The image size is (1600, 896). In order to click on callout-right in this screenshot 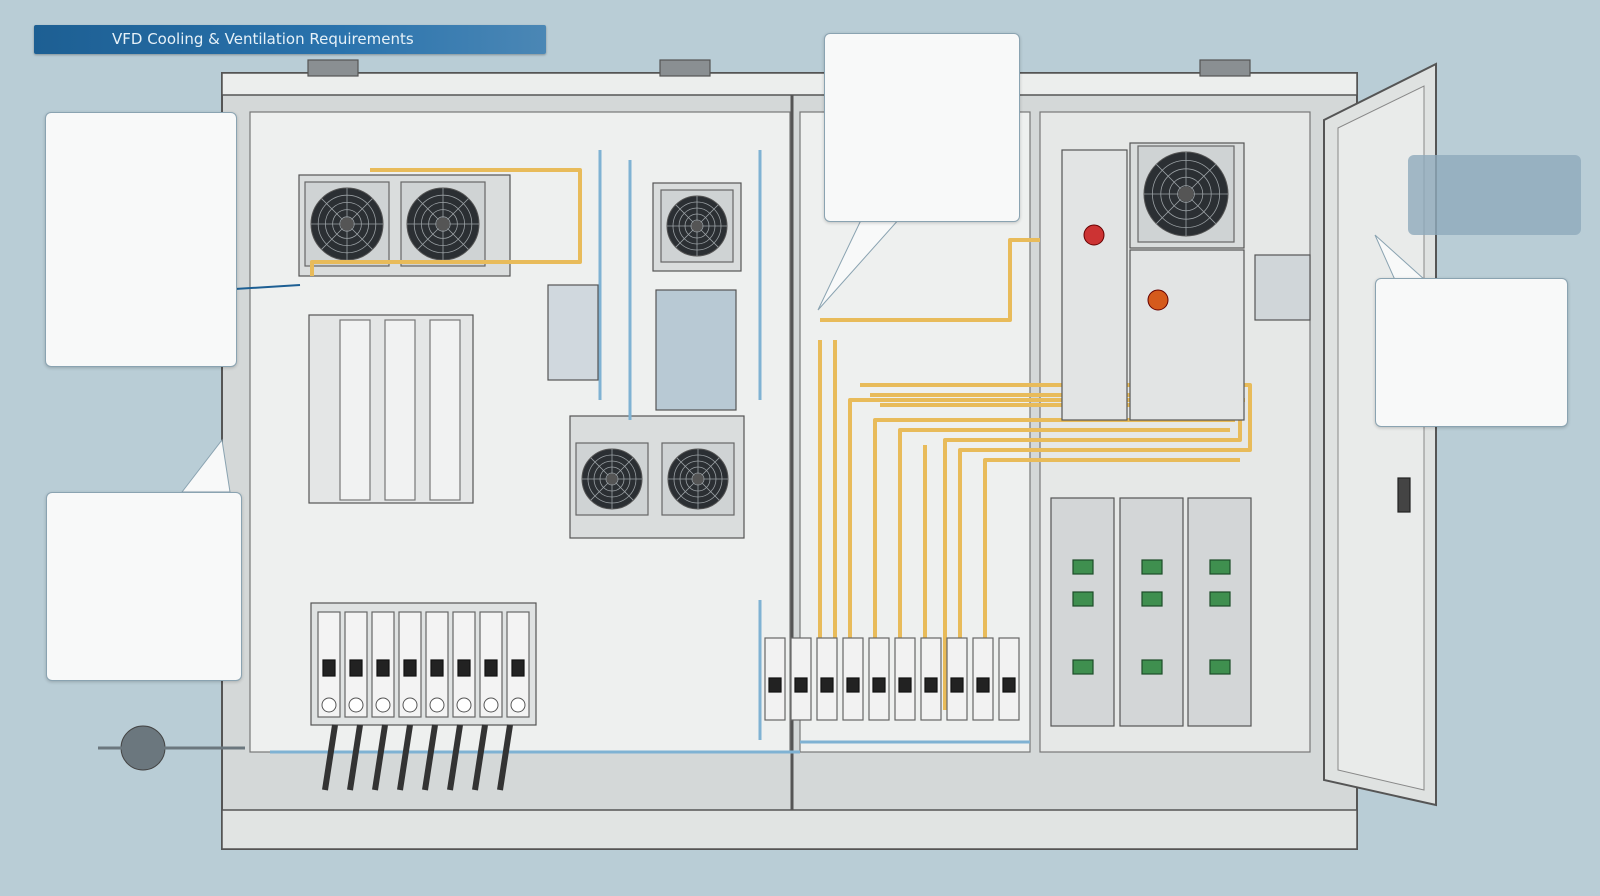, I will do `click(1471, 352)`.